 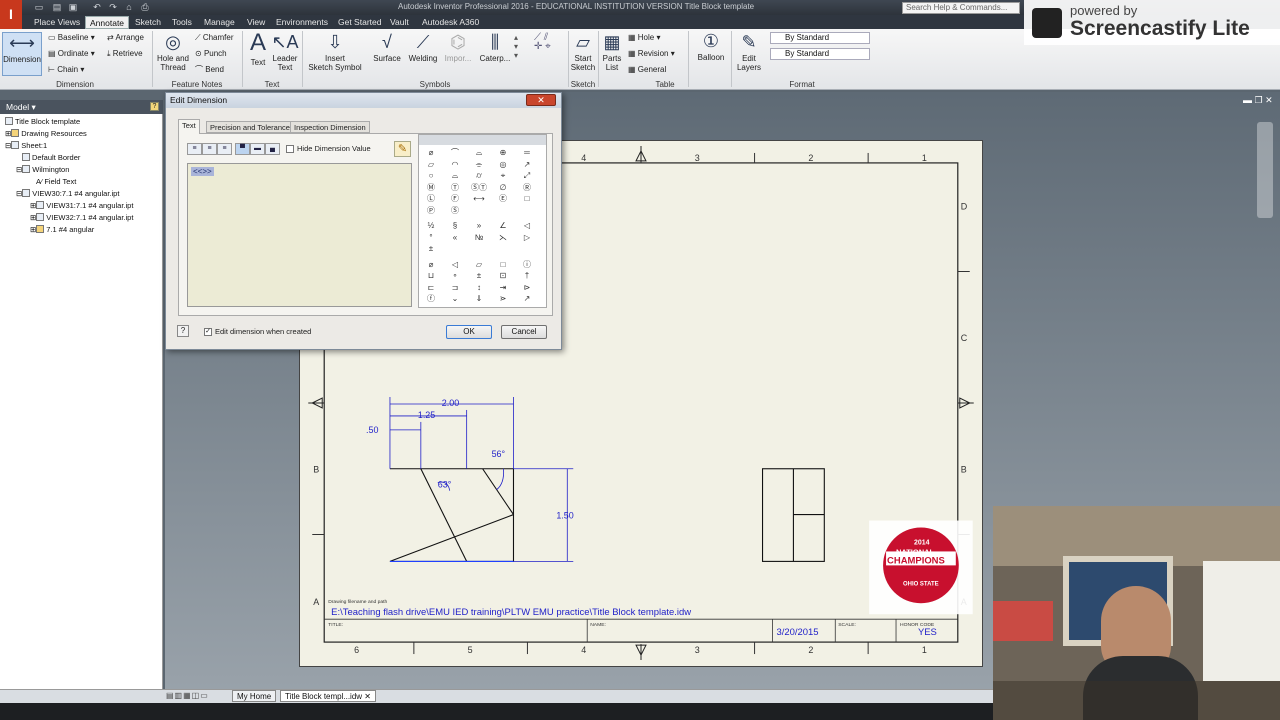 I want to click on symbol-button: ∠, so click(x=503, y=225).